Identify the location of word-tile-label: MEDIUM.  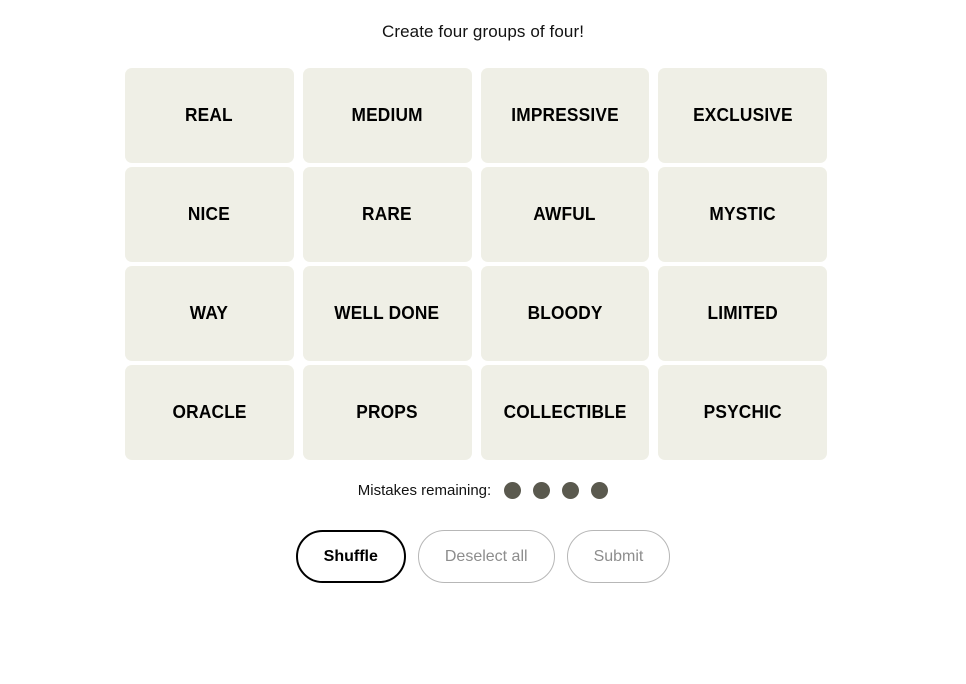
(387, 114).